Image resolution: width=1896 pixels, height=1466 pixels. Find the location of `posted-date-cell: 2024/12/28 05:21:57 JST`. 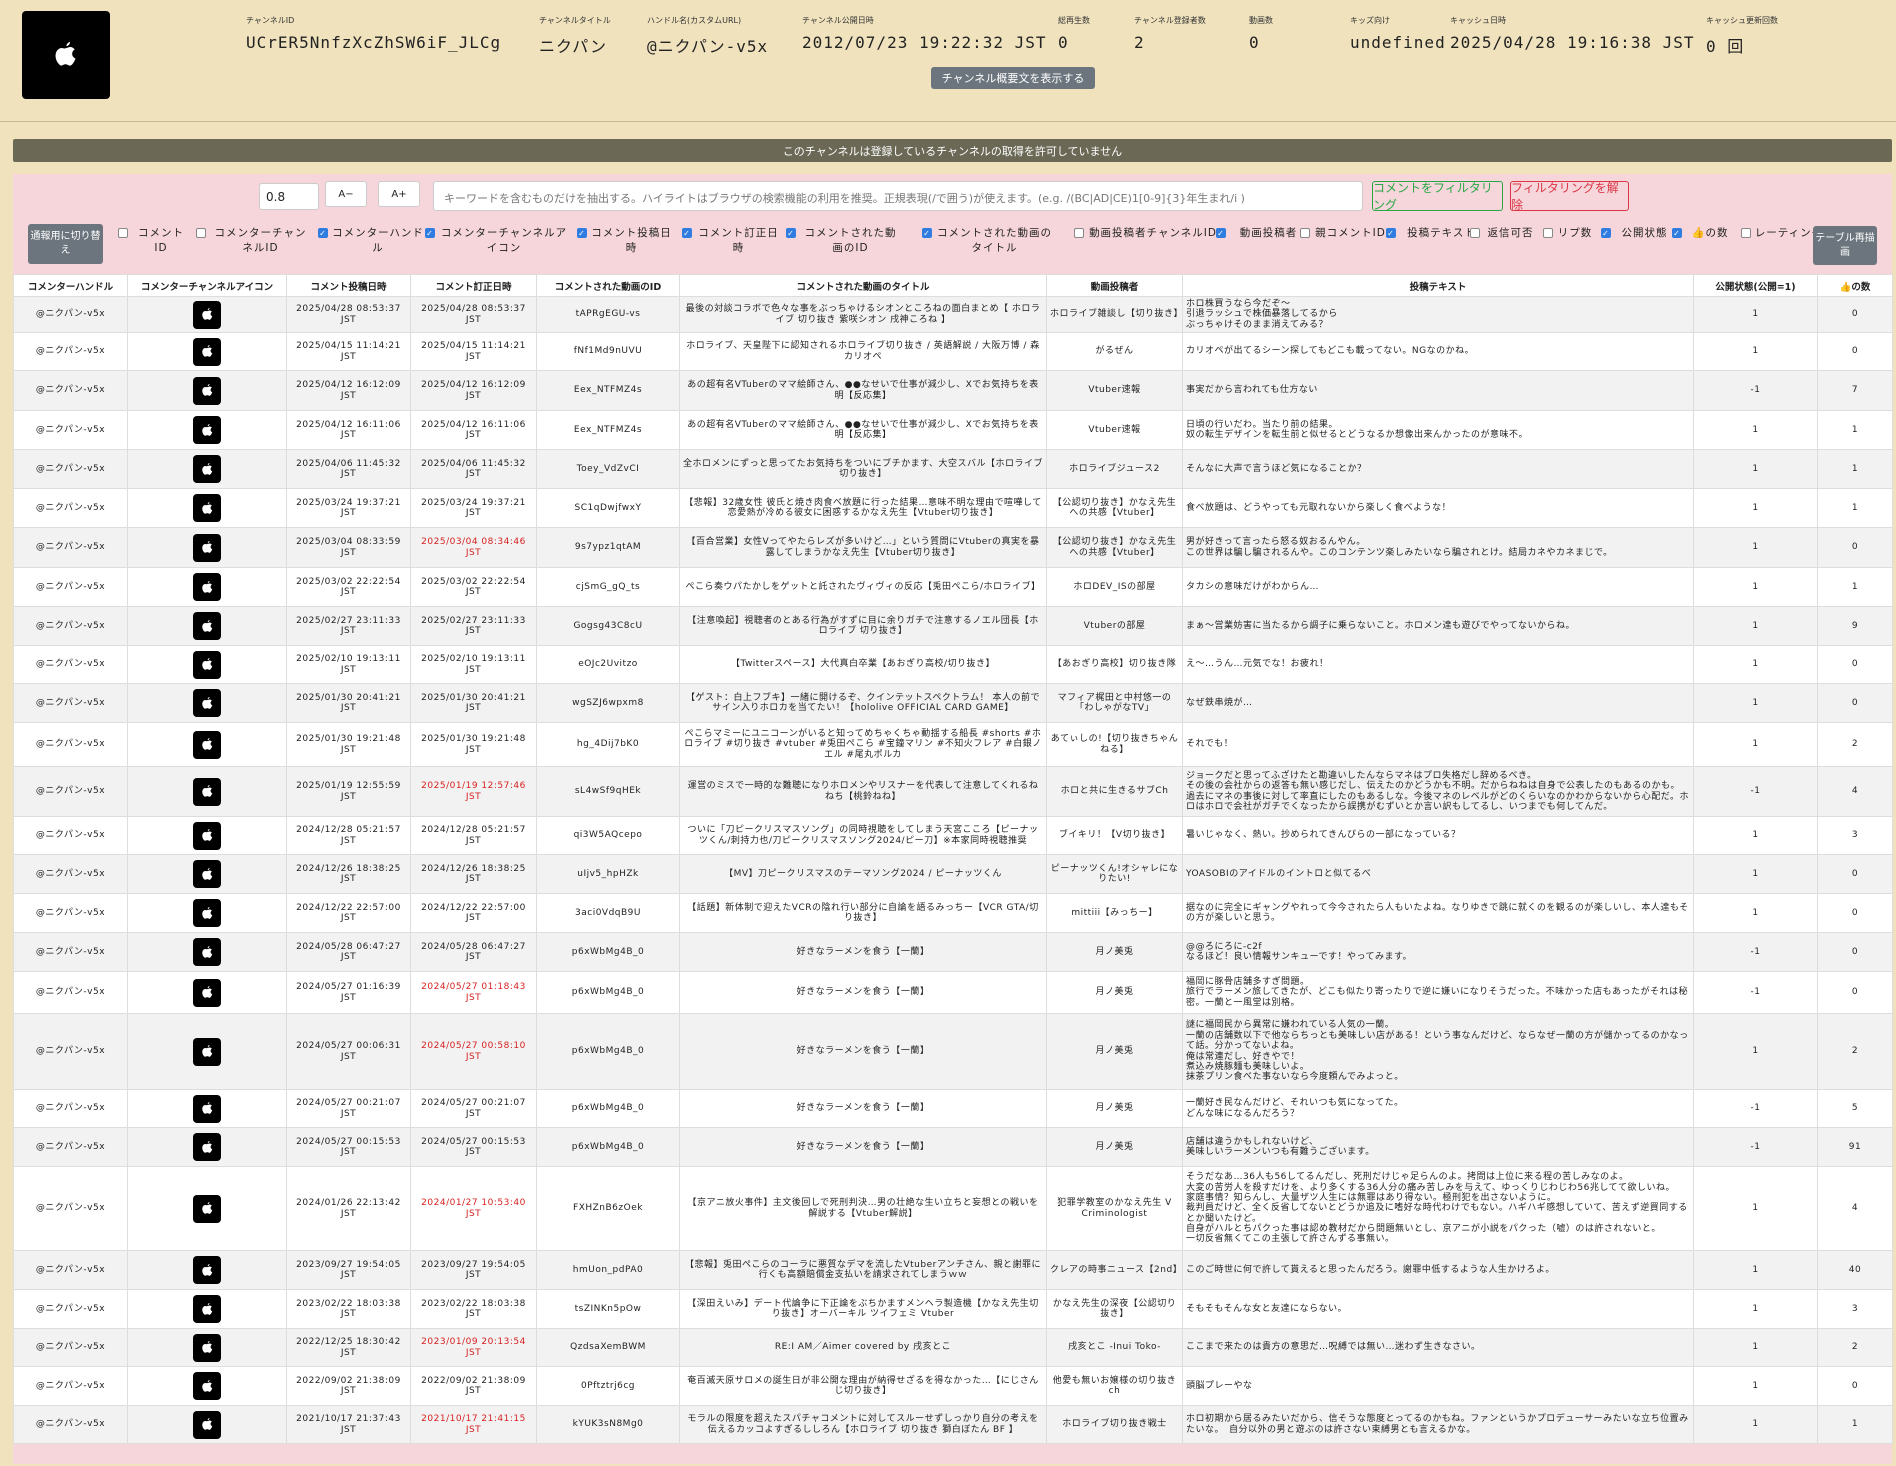

posted-date-cell: 2024/12/28 05:21:57 JST is located at coordinates (348, 835).